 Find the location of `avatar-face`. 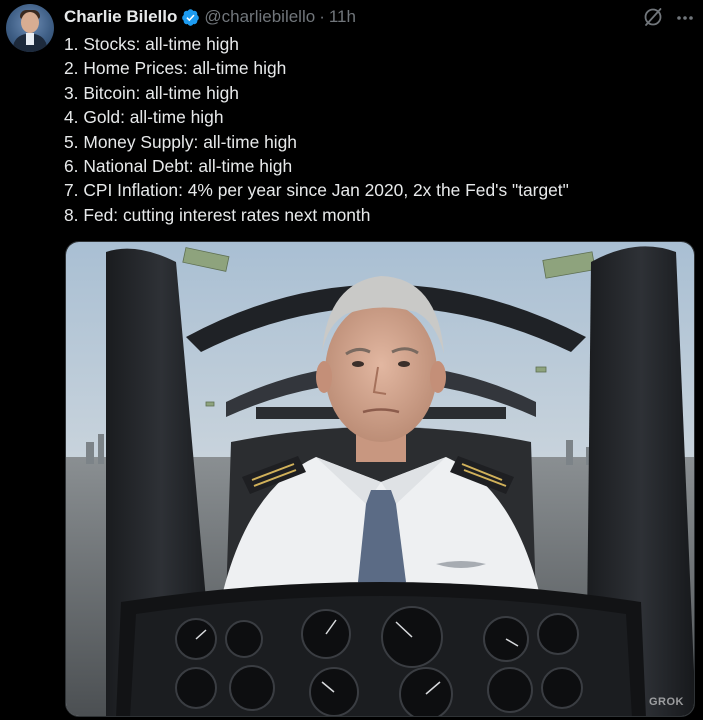

avatar-face is located at coordinates (30, 22).